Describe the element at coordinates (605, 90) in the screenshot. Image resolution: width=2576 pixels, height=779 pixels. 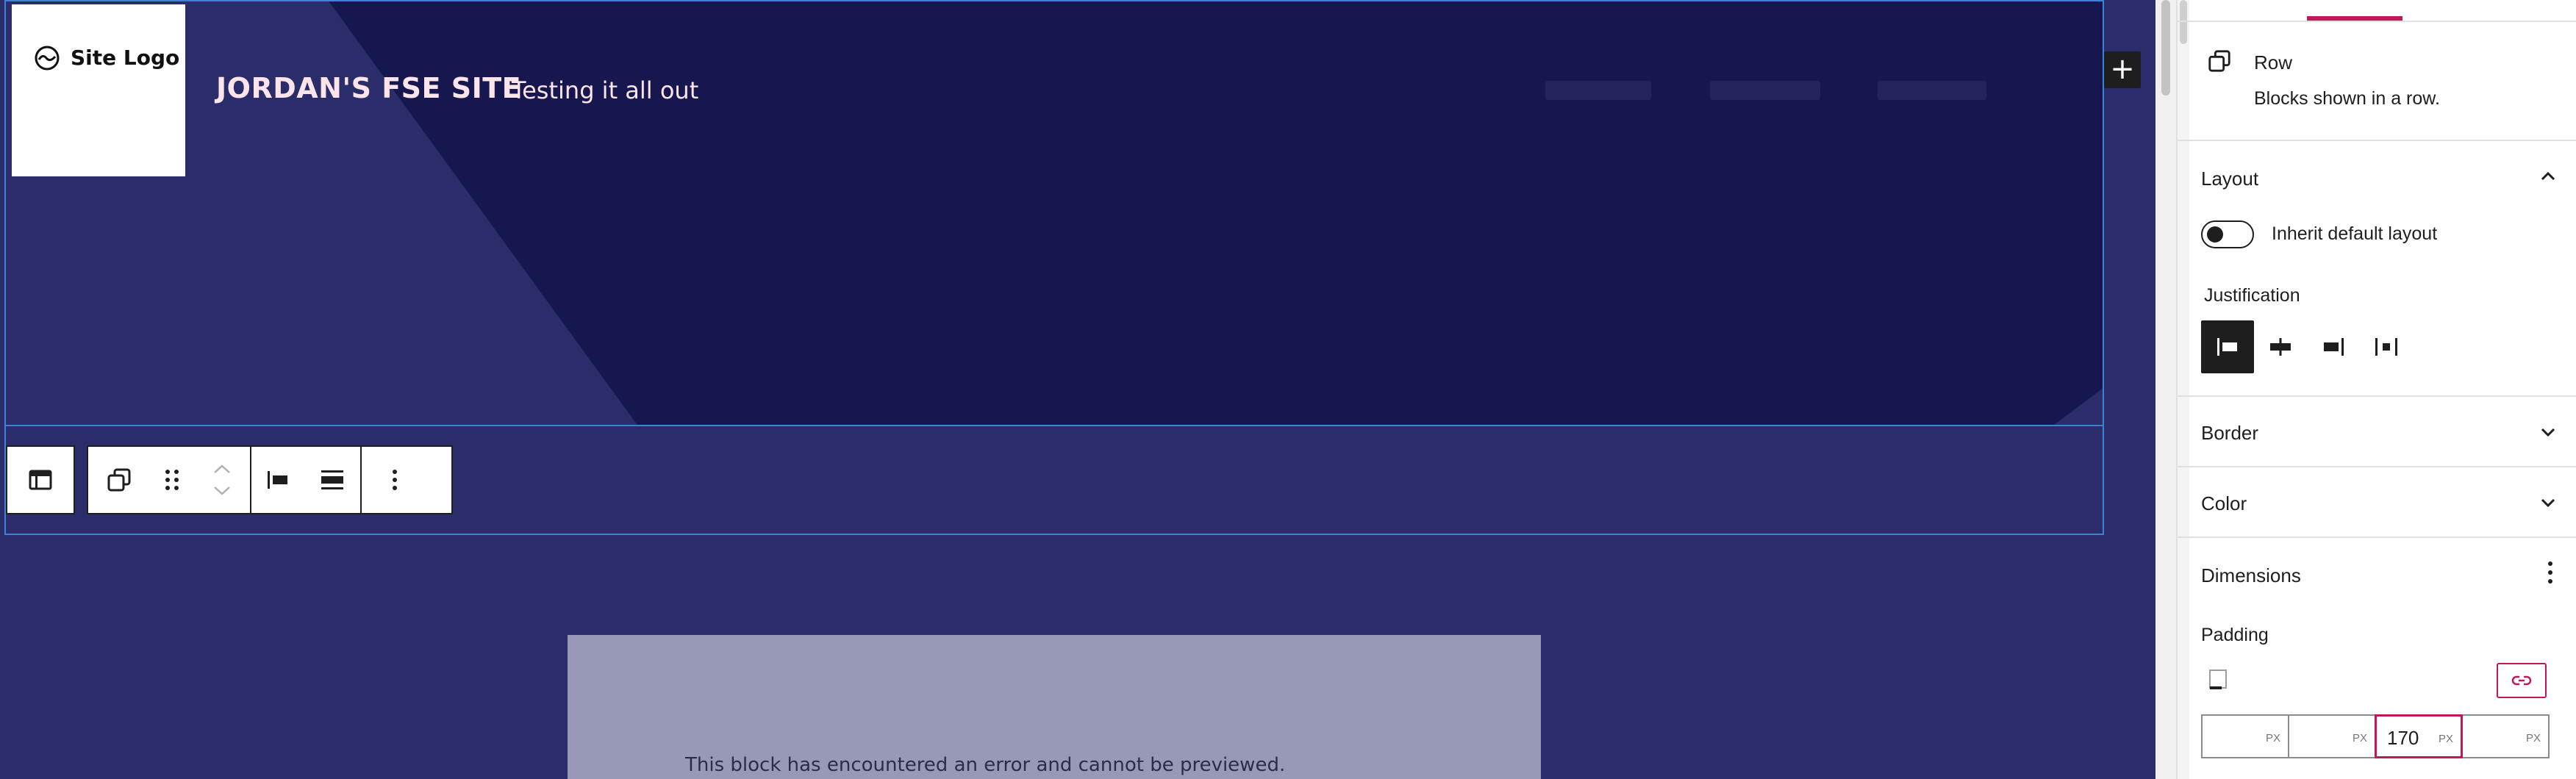
I see `site-tagline: Testing it all out` at that location.